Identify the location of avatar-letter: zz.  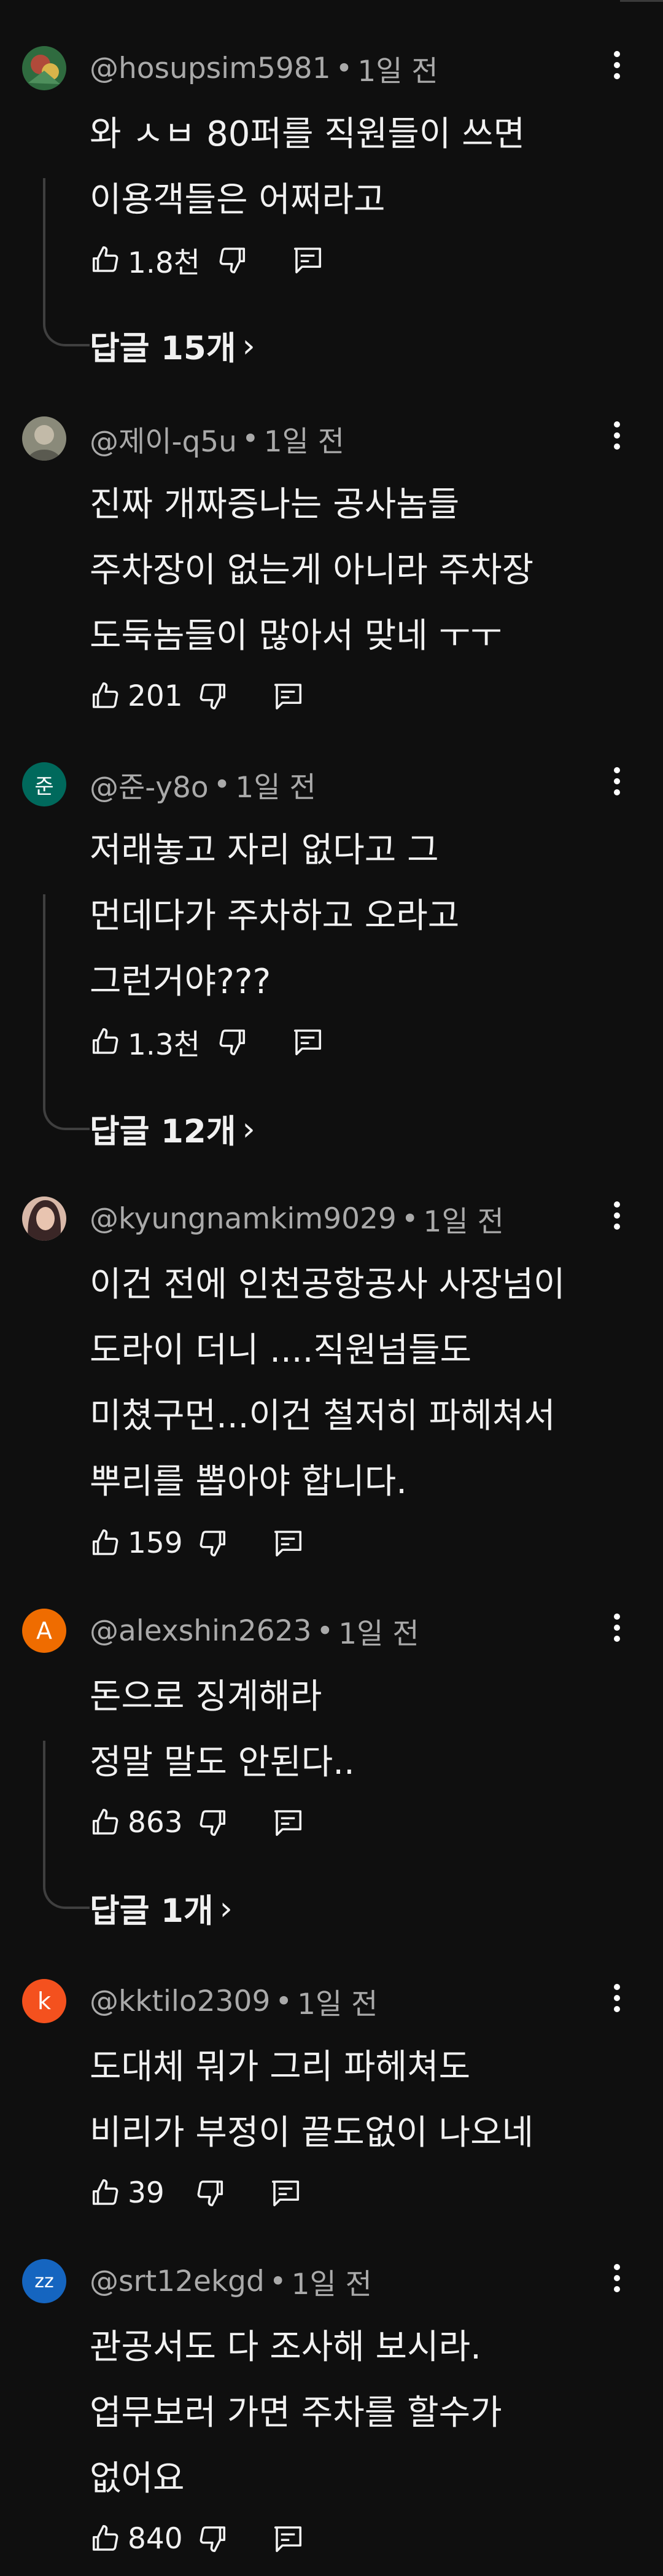
(44, 2281).